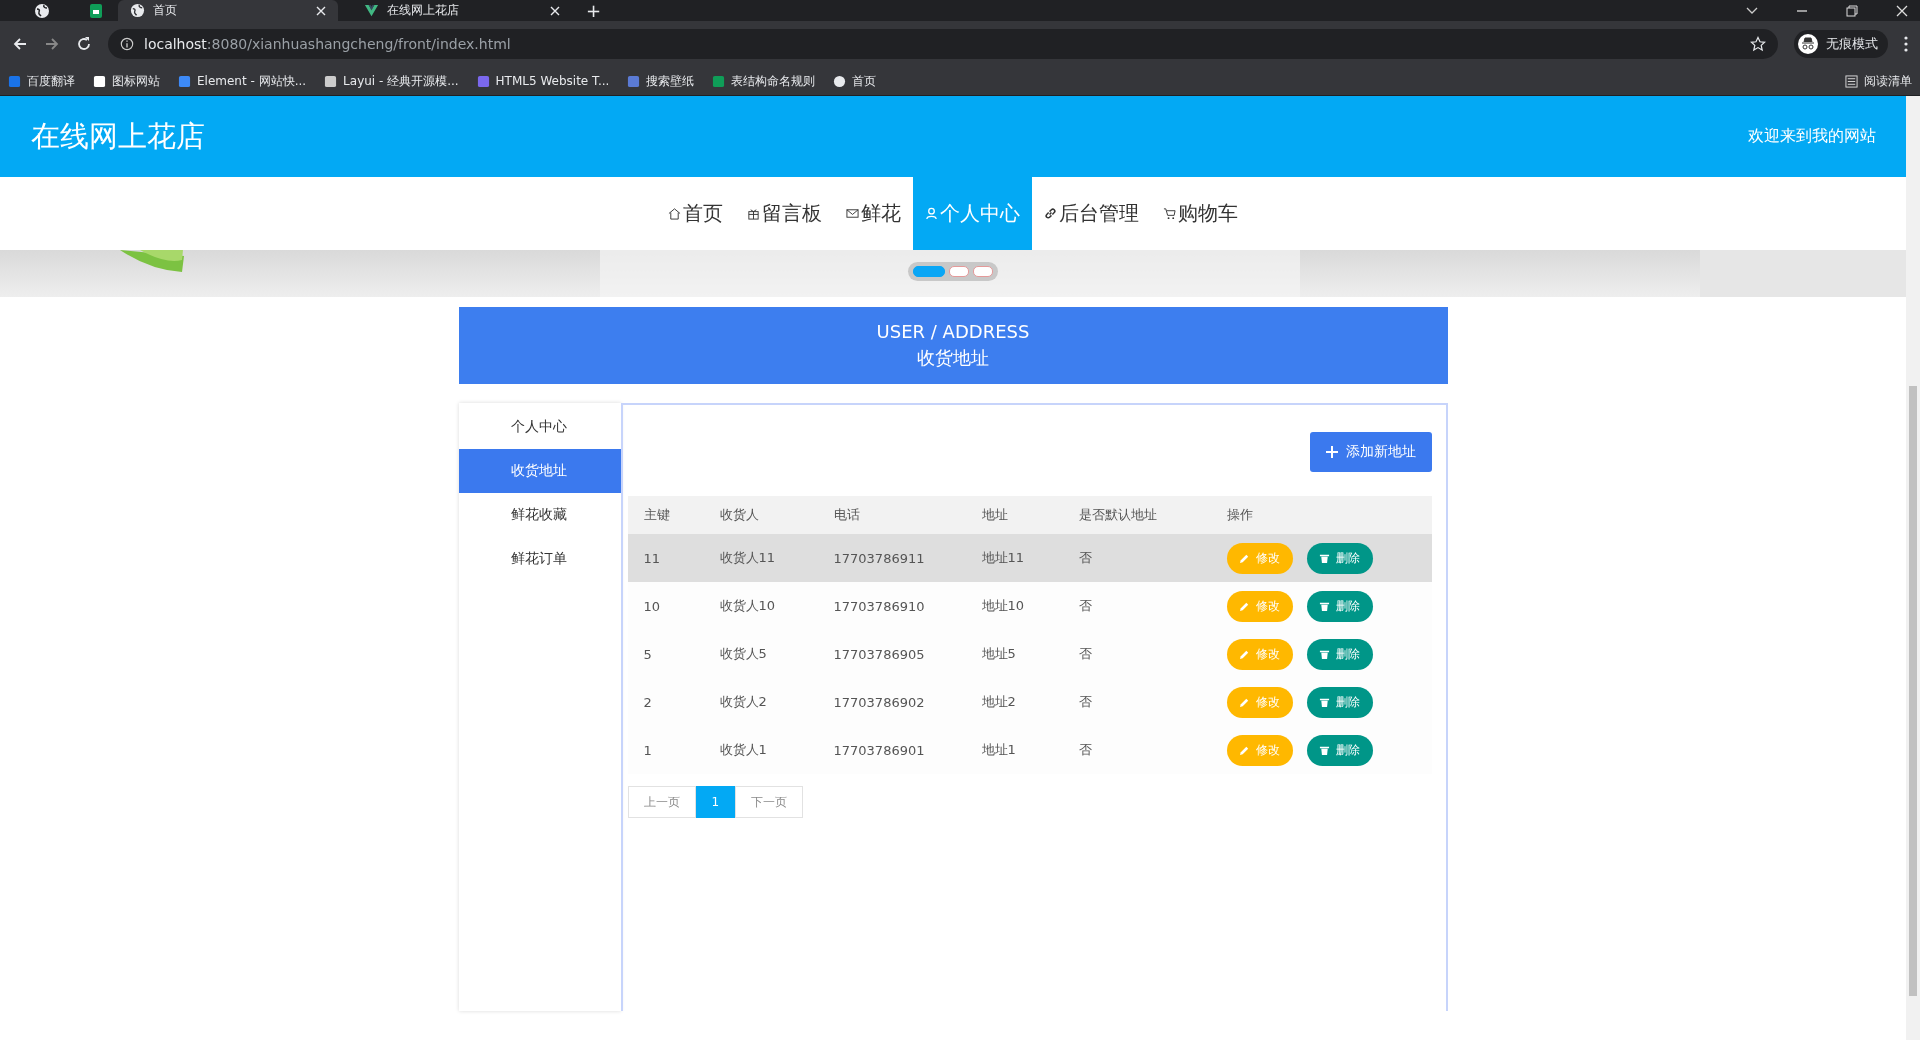 This screenshot has height=1040, width=1920. What do you see at coordinates (1878, 81) in the screenshot?
I see `reading-list-button: 阅读清单` at bounding box center [1878, 81].